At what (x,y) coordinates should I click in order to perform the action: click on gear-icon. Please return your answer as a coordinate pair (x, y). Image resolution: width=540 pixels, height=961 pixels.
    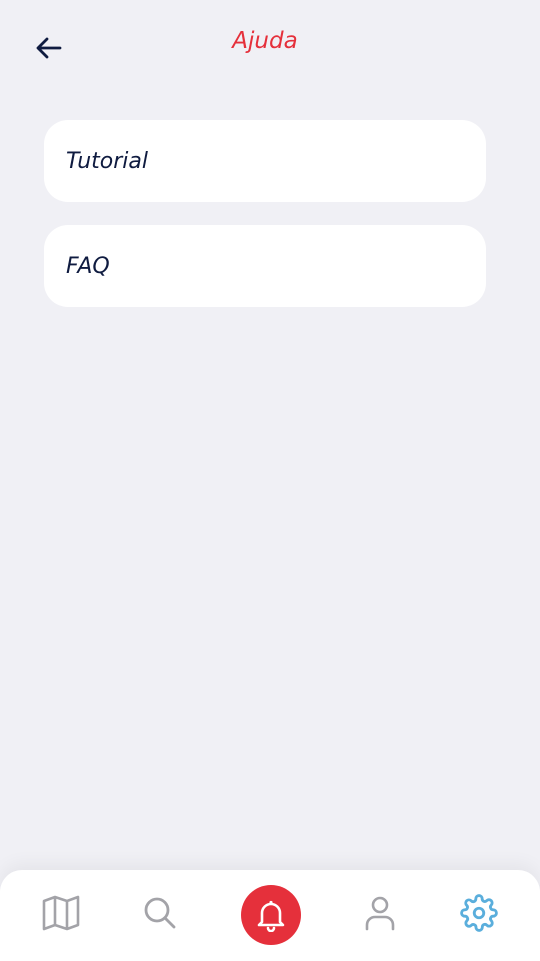
    Looking at the image, I should click on (479, 913).